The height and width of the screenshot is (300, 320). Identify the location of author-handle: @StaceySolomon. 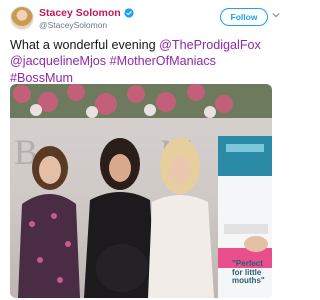
(86, 25).